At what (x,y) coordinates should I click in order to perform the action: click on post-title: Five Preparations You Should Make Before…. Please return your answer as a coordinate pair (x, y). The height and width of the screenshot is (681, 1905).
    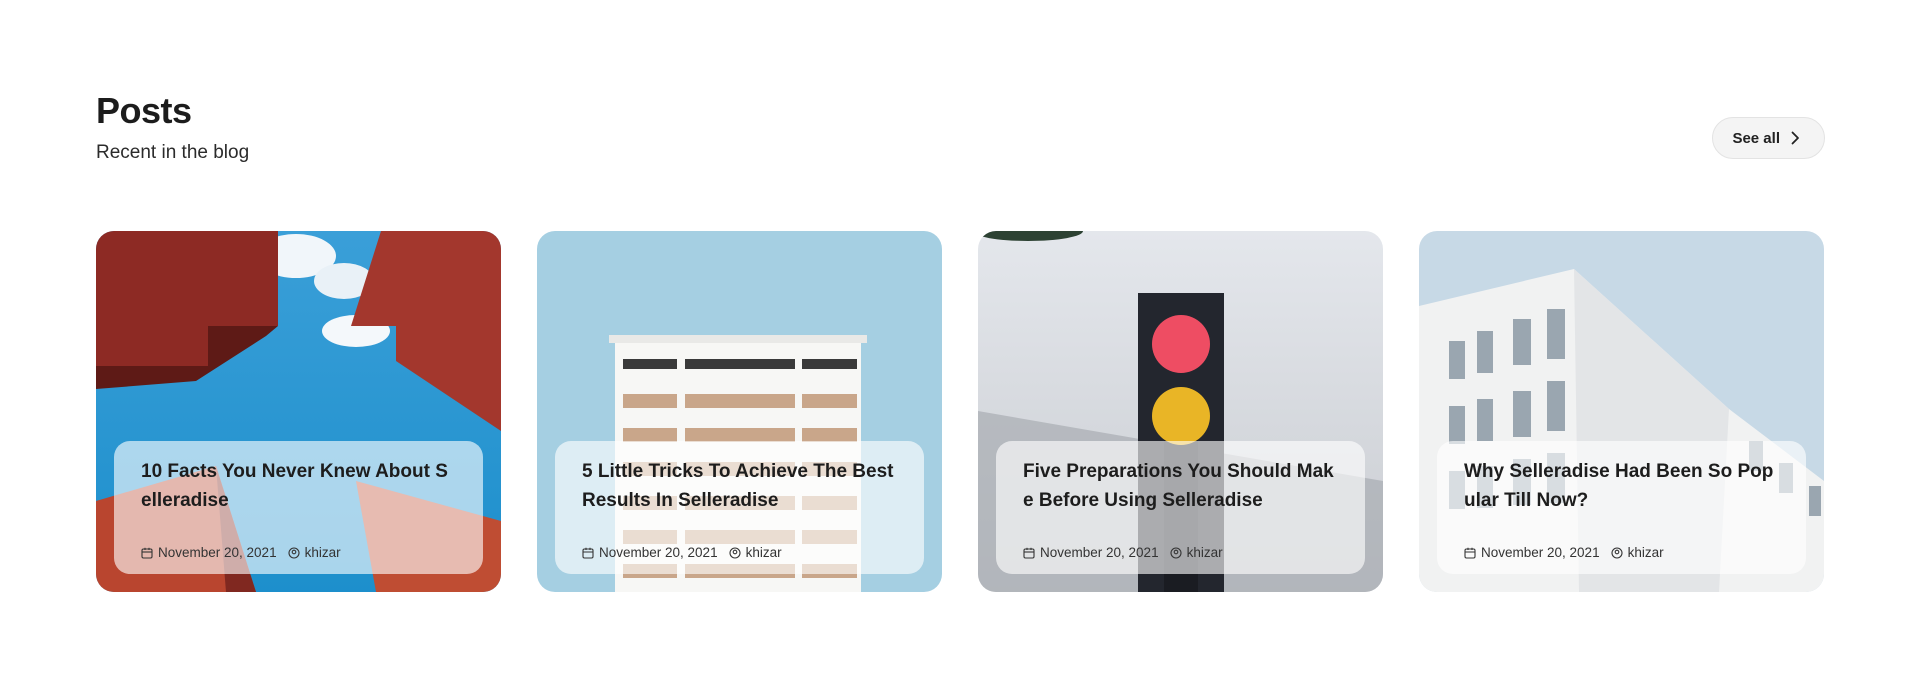
    Looking at the image, I should click on (1180, 486).